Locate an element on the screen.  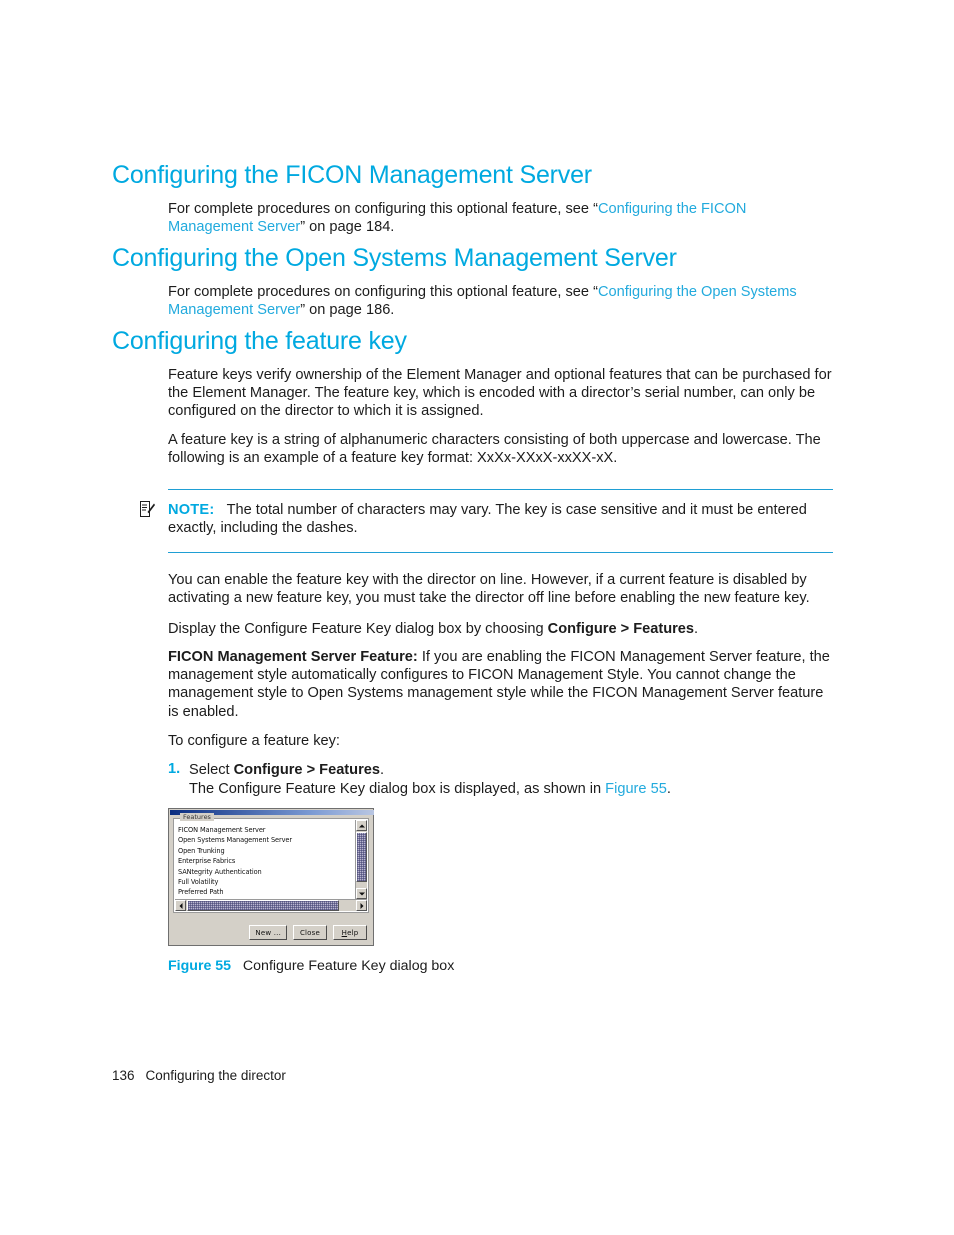
paragraph-to-configure-feature-key: To configure a feature key: is located at coordinates (254, 741).